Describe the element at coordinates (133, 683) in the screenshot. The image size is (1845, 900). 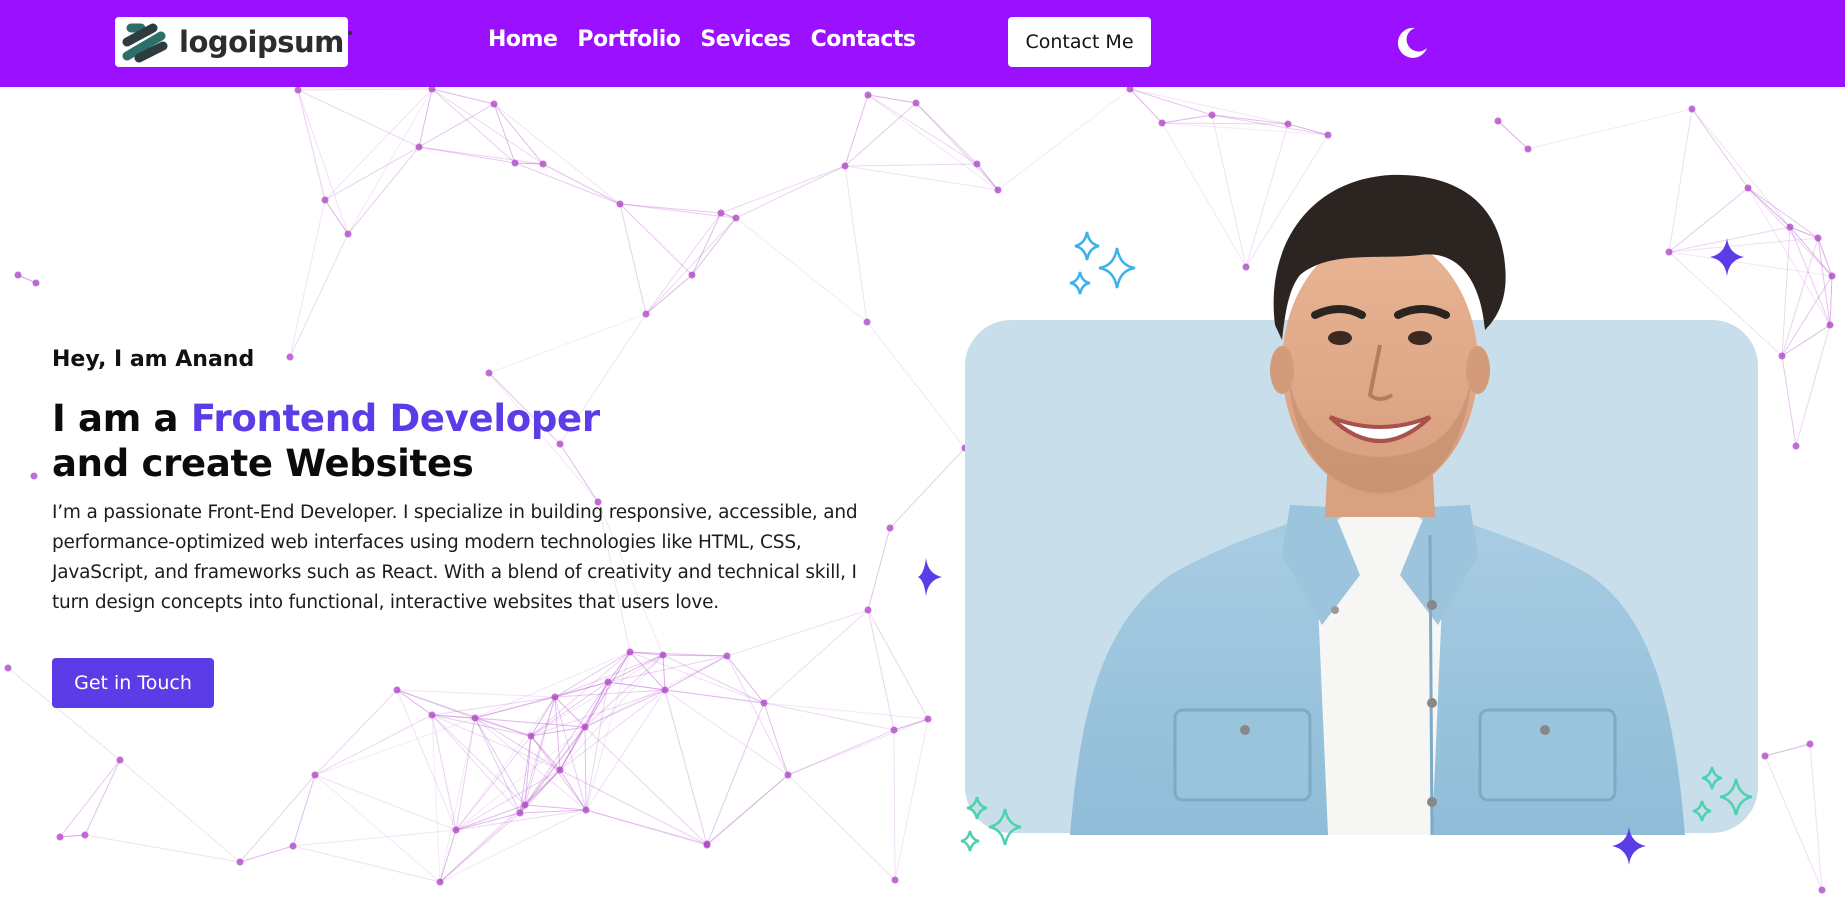
I see `get-in-touch-button: Get in Touch` at that location.